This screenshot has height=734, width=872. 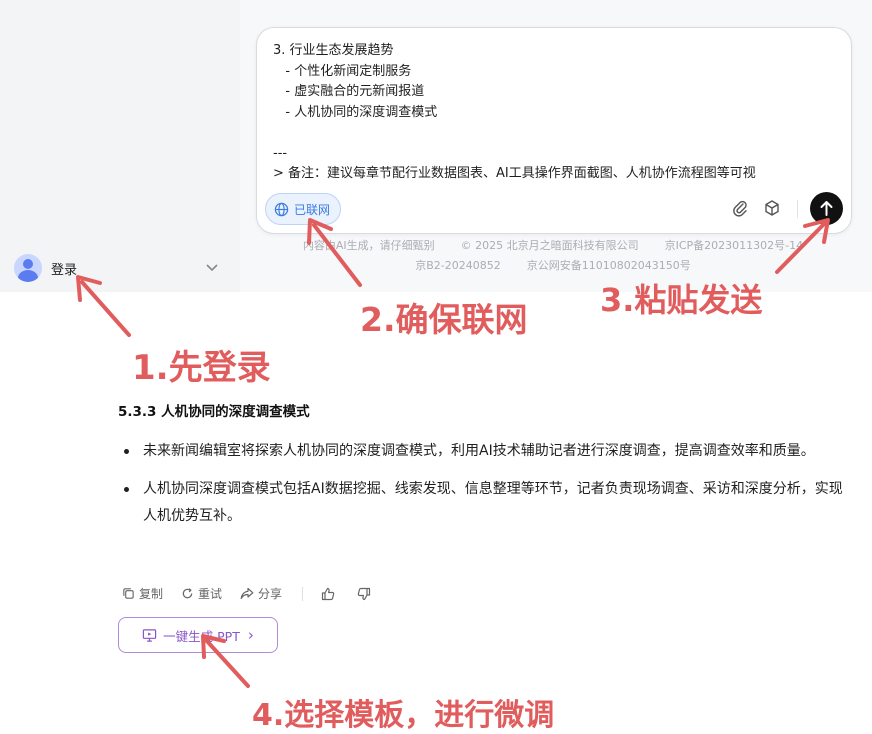 What do you see at coordinates (28, 268) in the screenshot?
I see `avatar-icon` at bounding box center [28, 268].